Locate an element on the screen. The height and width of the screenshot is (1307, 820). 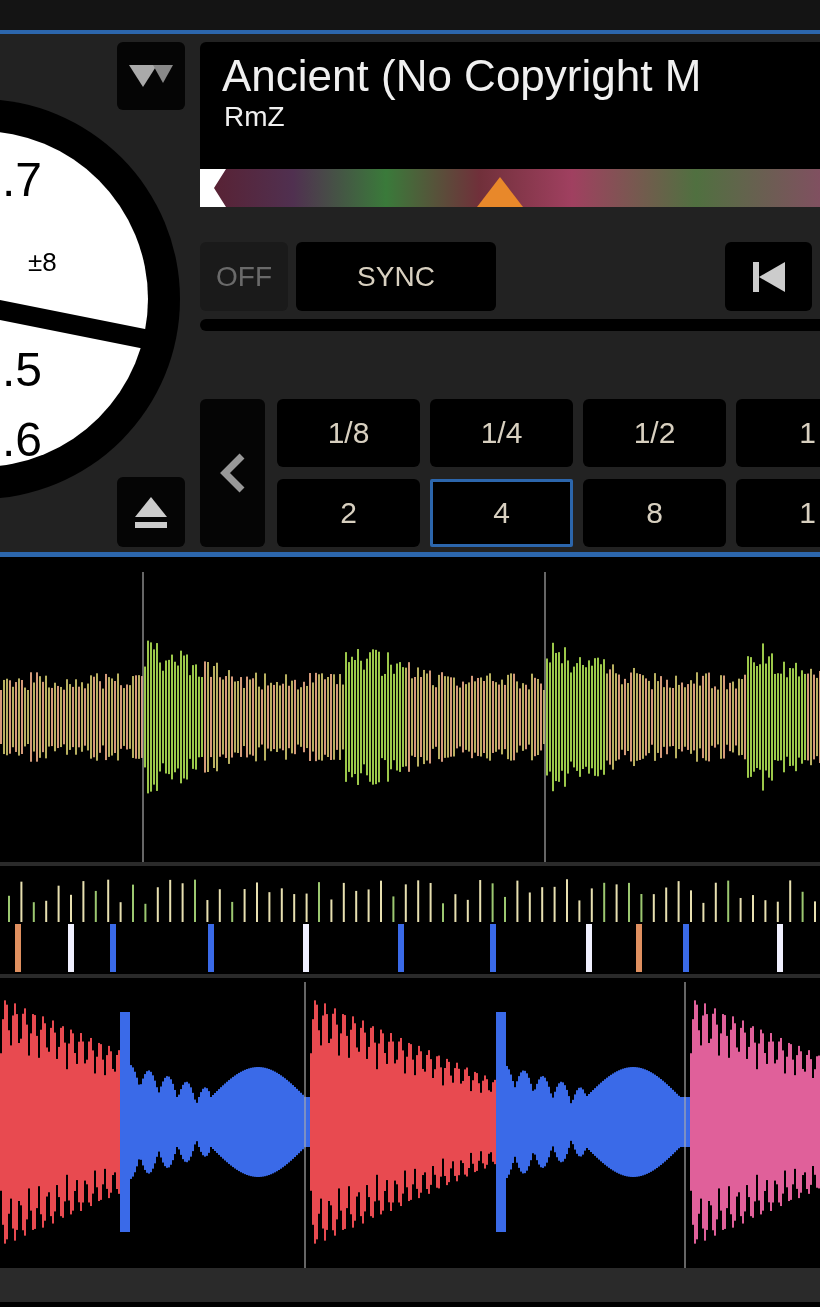
dropdown-button is located at coordinates (151, 76).